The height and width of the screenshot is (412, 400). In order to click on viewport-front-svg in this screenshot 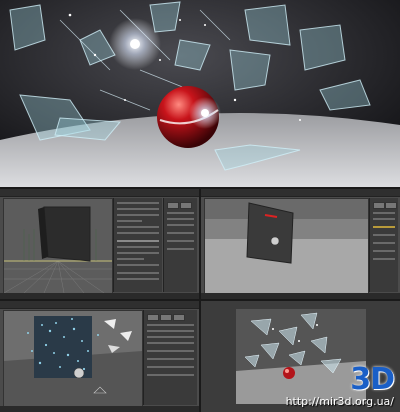, I will do `click(58, 246)`.